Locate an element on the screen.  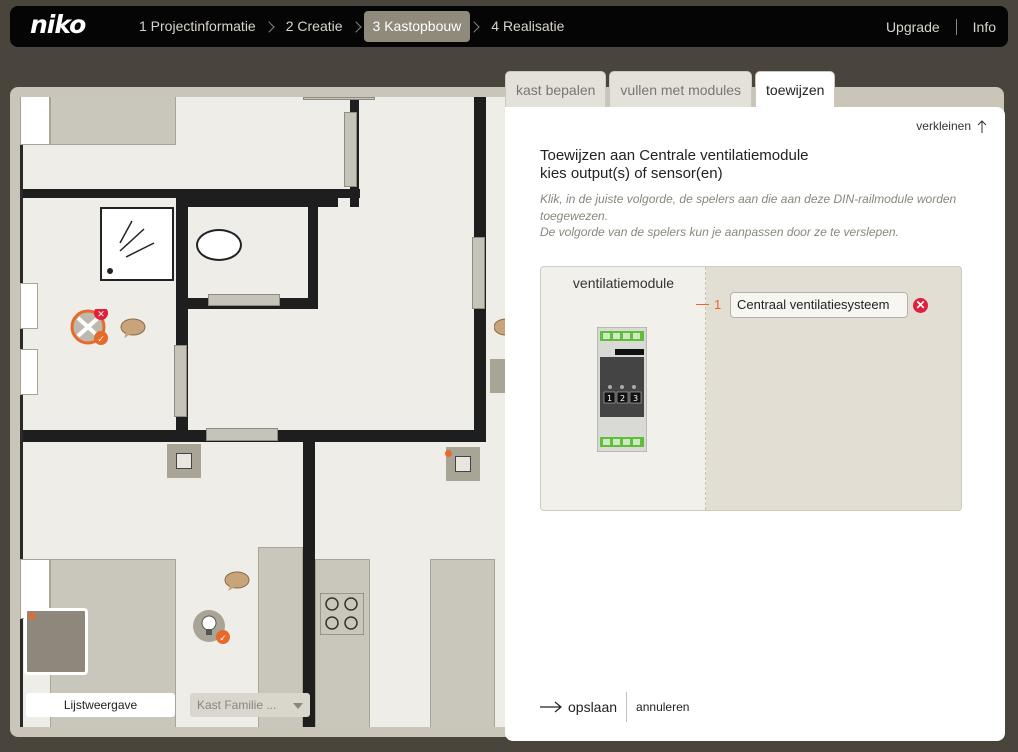
fan-icon: ✕ ✓ is located at coordinates (92, 333).